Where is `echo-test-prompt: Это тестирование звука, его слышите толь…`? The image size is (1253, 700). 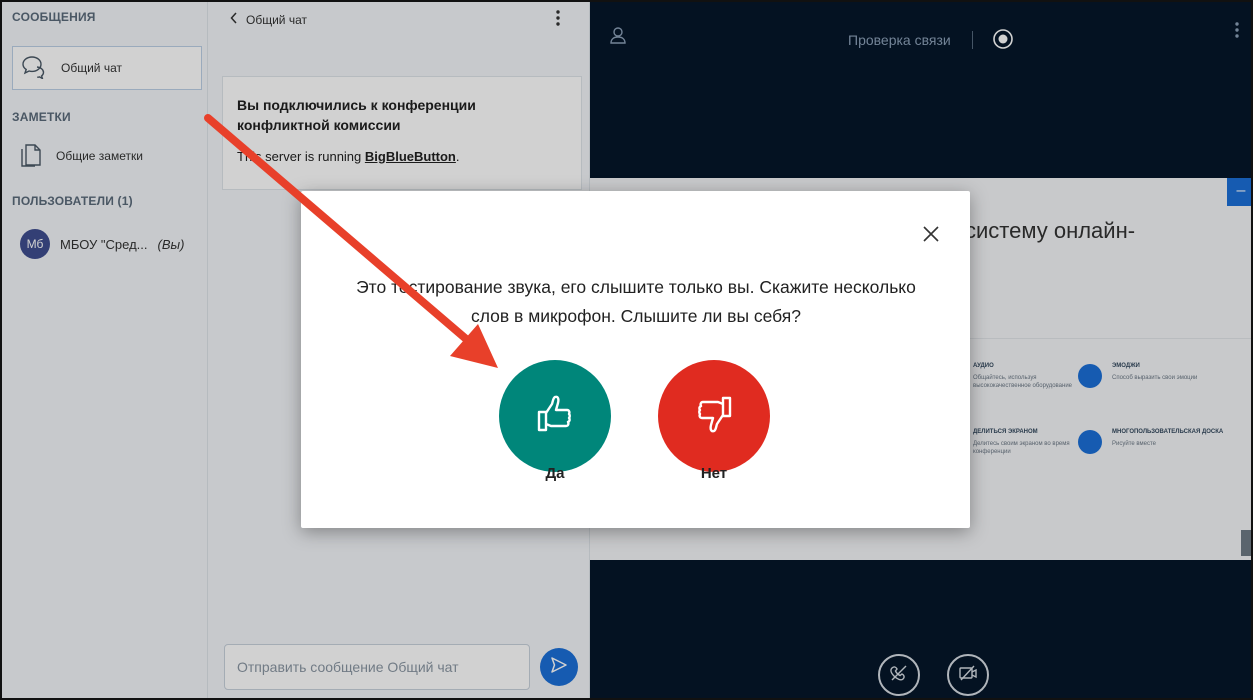
echo-test-prompt: Это тестирование звука, его слышите толь… is located at coordinates (636, 301).